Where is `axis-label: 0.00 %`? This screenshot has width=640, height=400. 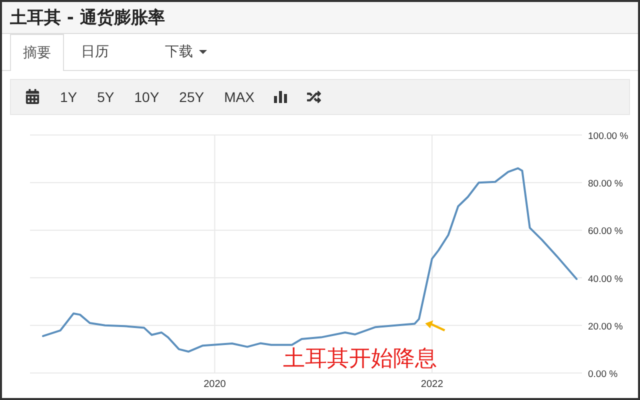 axis-label: 0.00 % is located at coordinates (603, 374).